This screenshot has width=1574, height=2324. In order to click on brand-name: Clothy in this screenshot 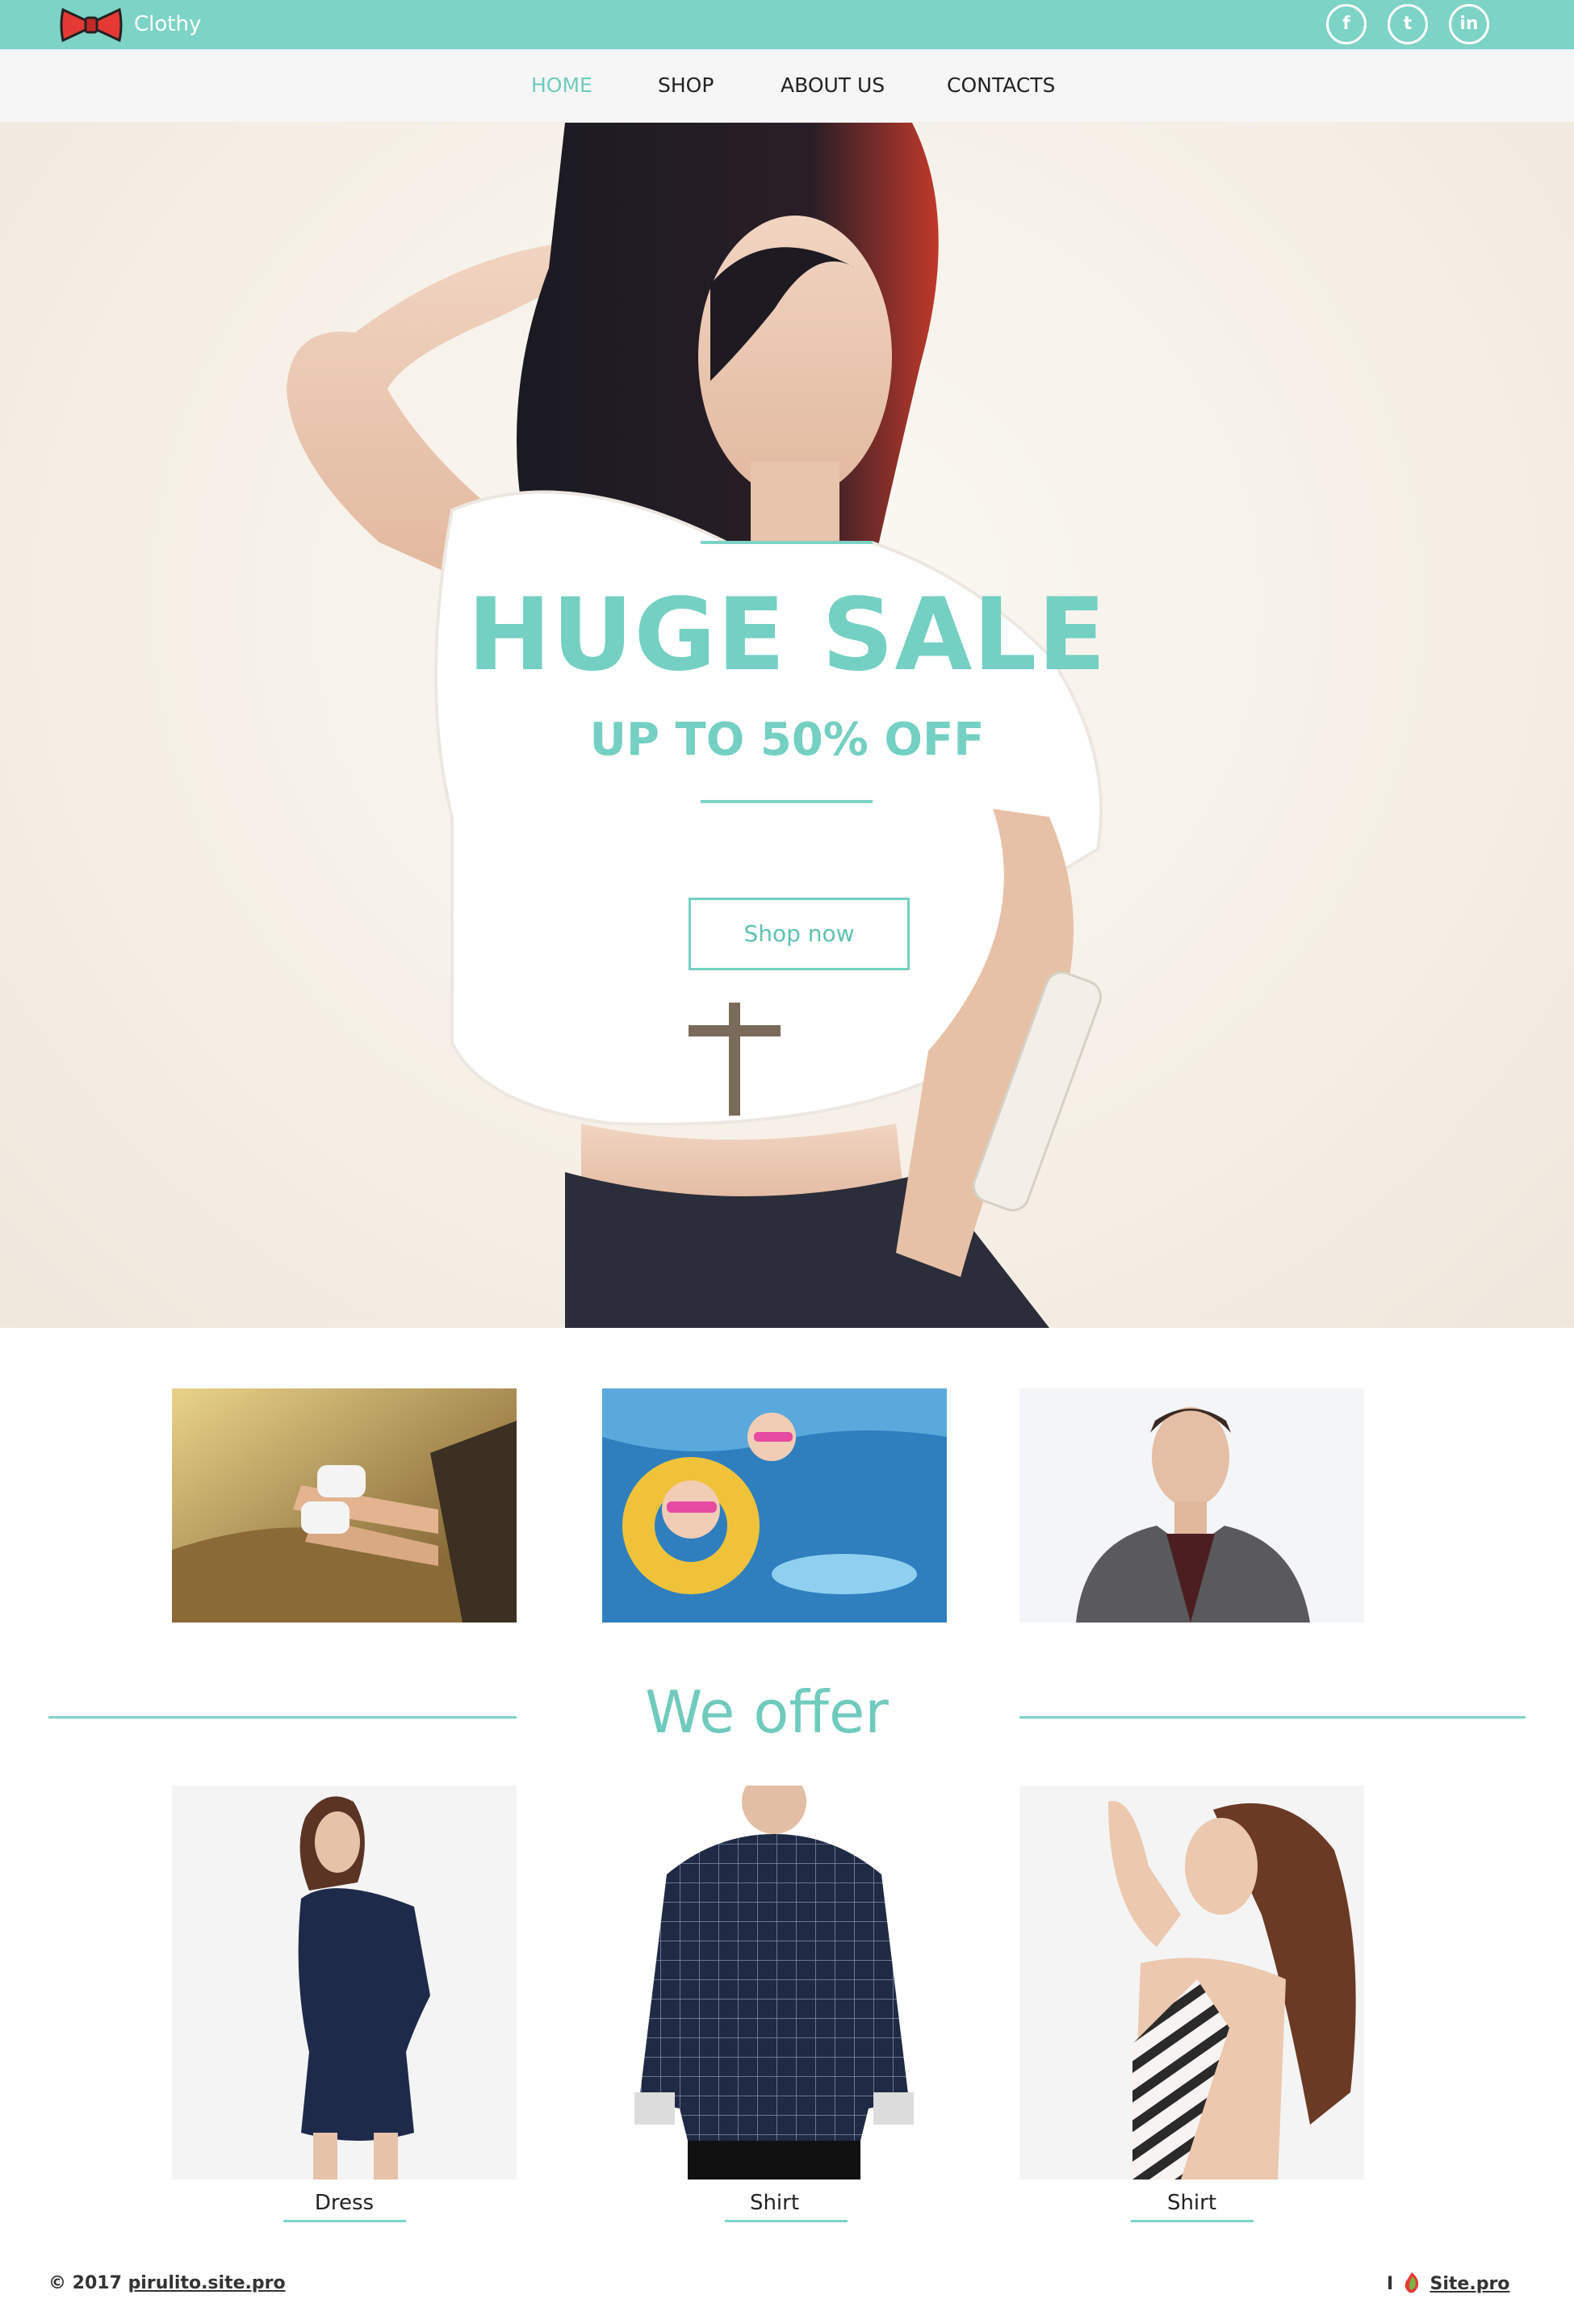, I will do `click(167, 24)`.